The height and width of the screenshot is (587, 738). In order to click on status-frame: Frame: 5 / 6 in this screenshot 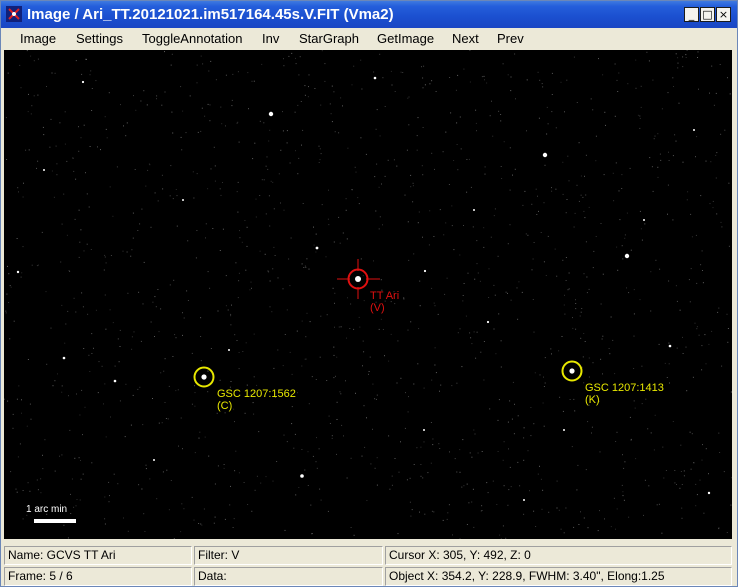, I will do `click(98, 576)`.